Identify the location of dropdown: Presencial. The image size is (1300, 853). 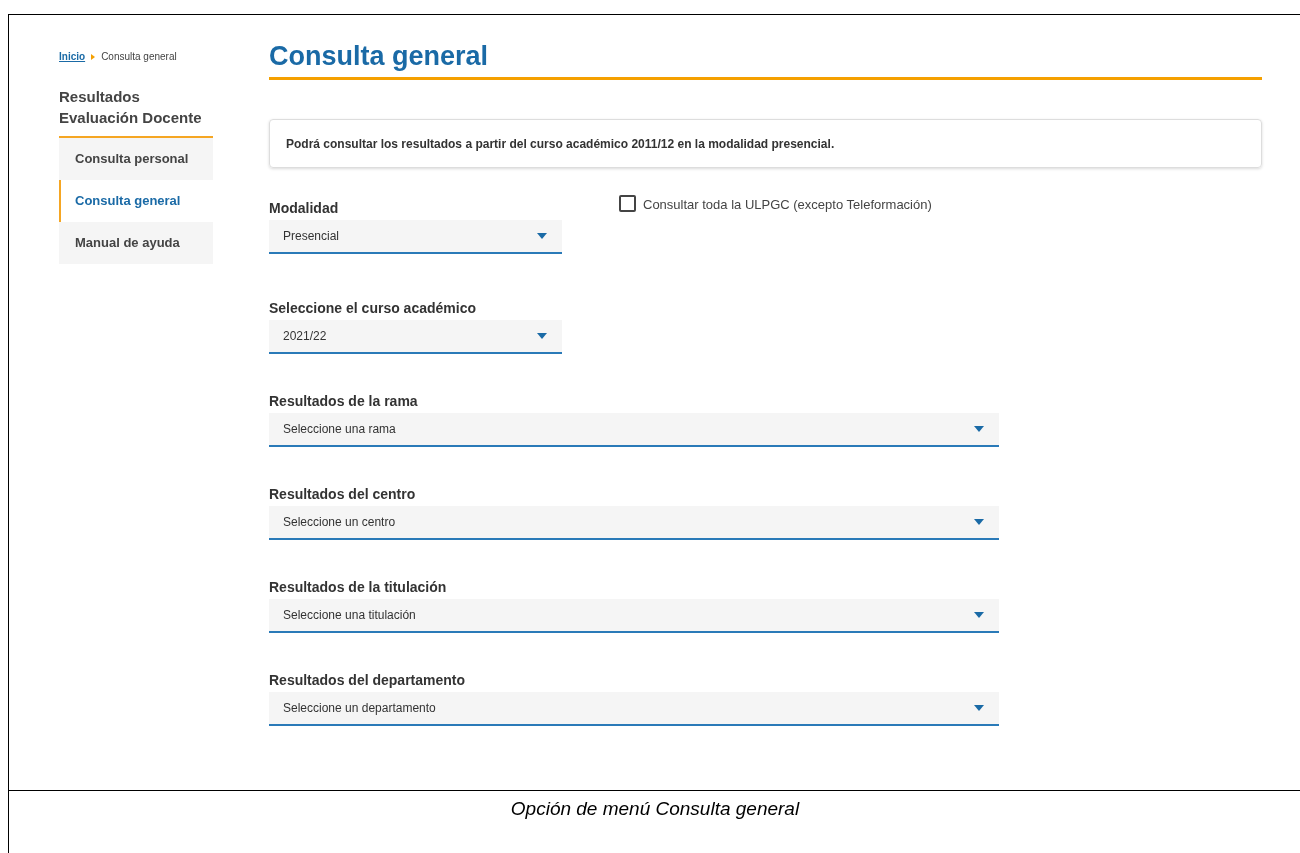
(415, 237).